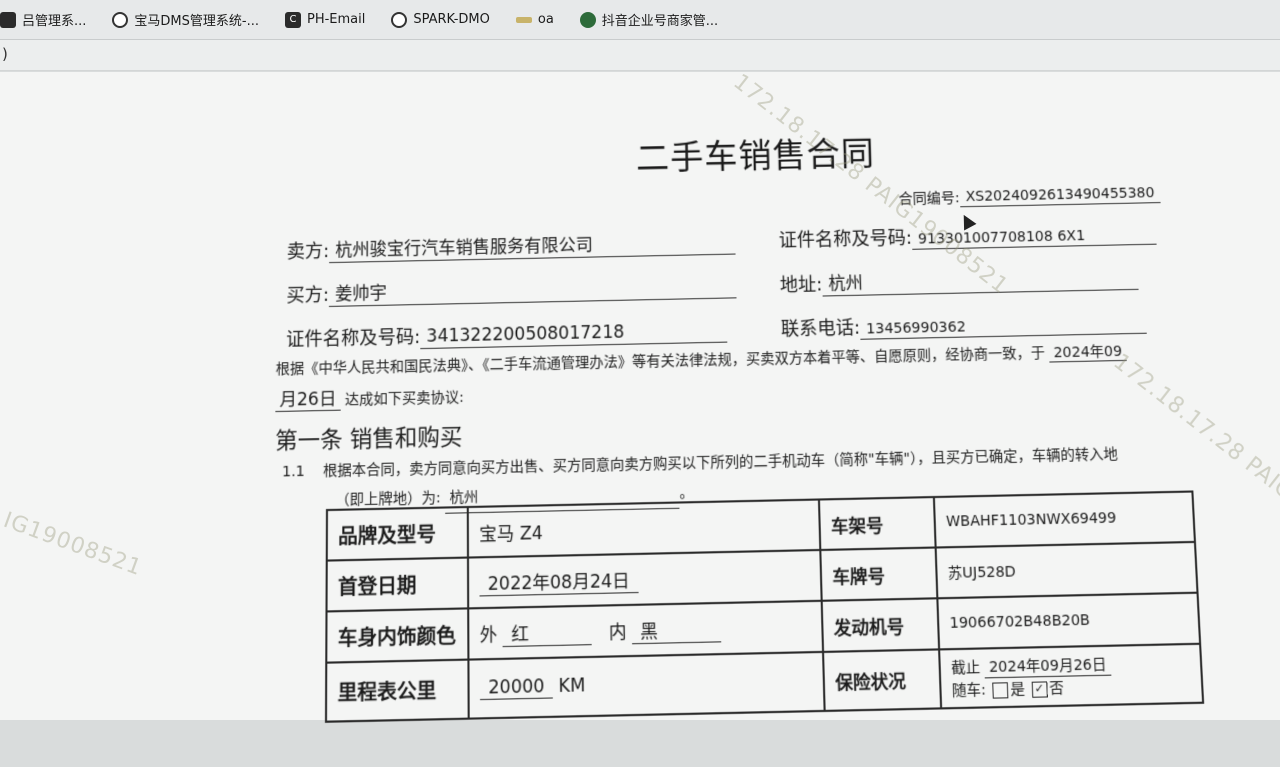 The height and width of the screenshot is (767, 1280). Describe the element at coordinates (965, 668) in the screenshot. I see `insurance-until-label: 截止` at that location.